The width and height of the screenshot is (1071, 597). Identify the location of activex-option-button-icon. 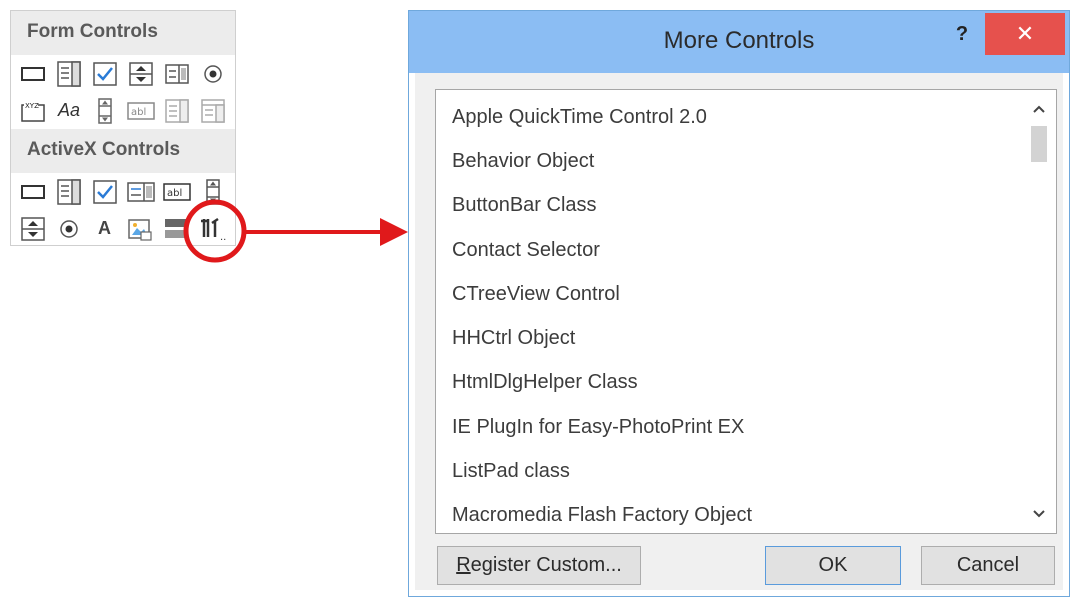
(69, 228).